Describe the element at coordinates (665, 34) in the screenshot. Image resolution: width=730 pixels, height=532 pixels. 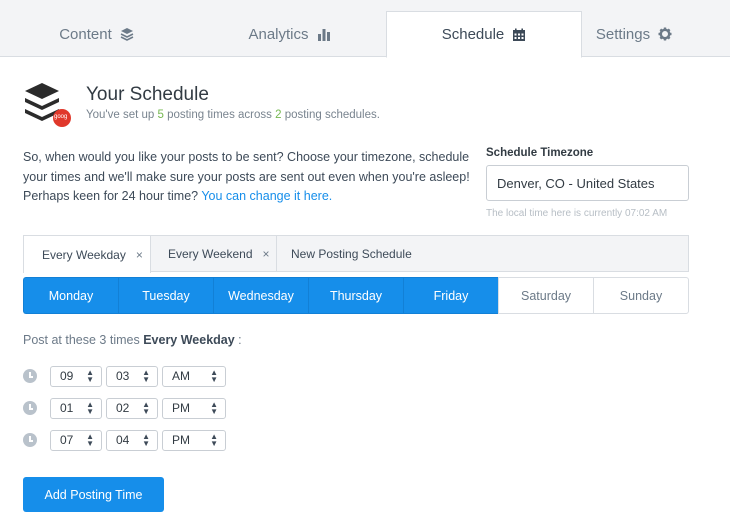
I see `gear-icon` at that location.